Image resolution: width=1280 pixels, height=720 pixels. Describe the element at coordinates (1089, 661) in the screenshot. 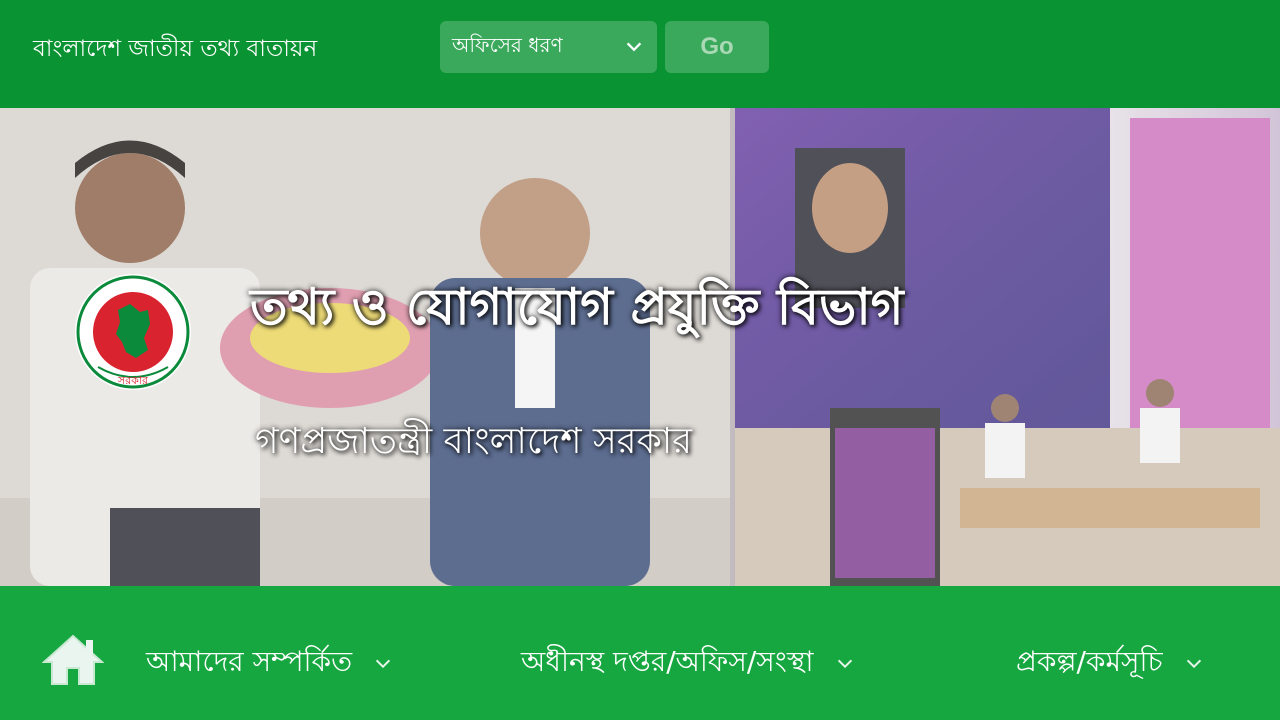

I see `nav-item-label: প্রকল্প/কর্মসূচি` at that location.